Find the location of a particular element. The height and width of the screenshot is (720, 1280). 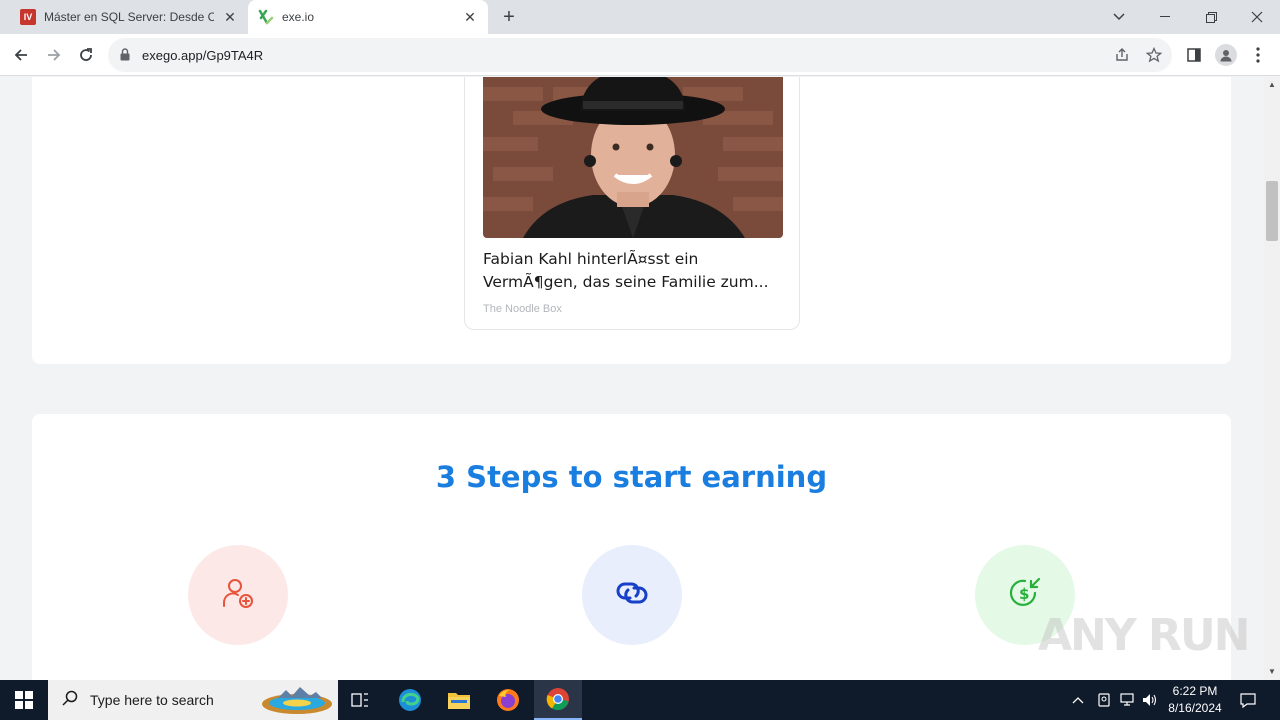

taskbar-search-input: Type here to search is located at coordinates (193, 700).